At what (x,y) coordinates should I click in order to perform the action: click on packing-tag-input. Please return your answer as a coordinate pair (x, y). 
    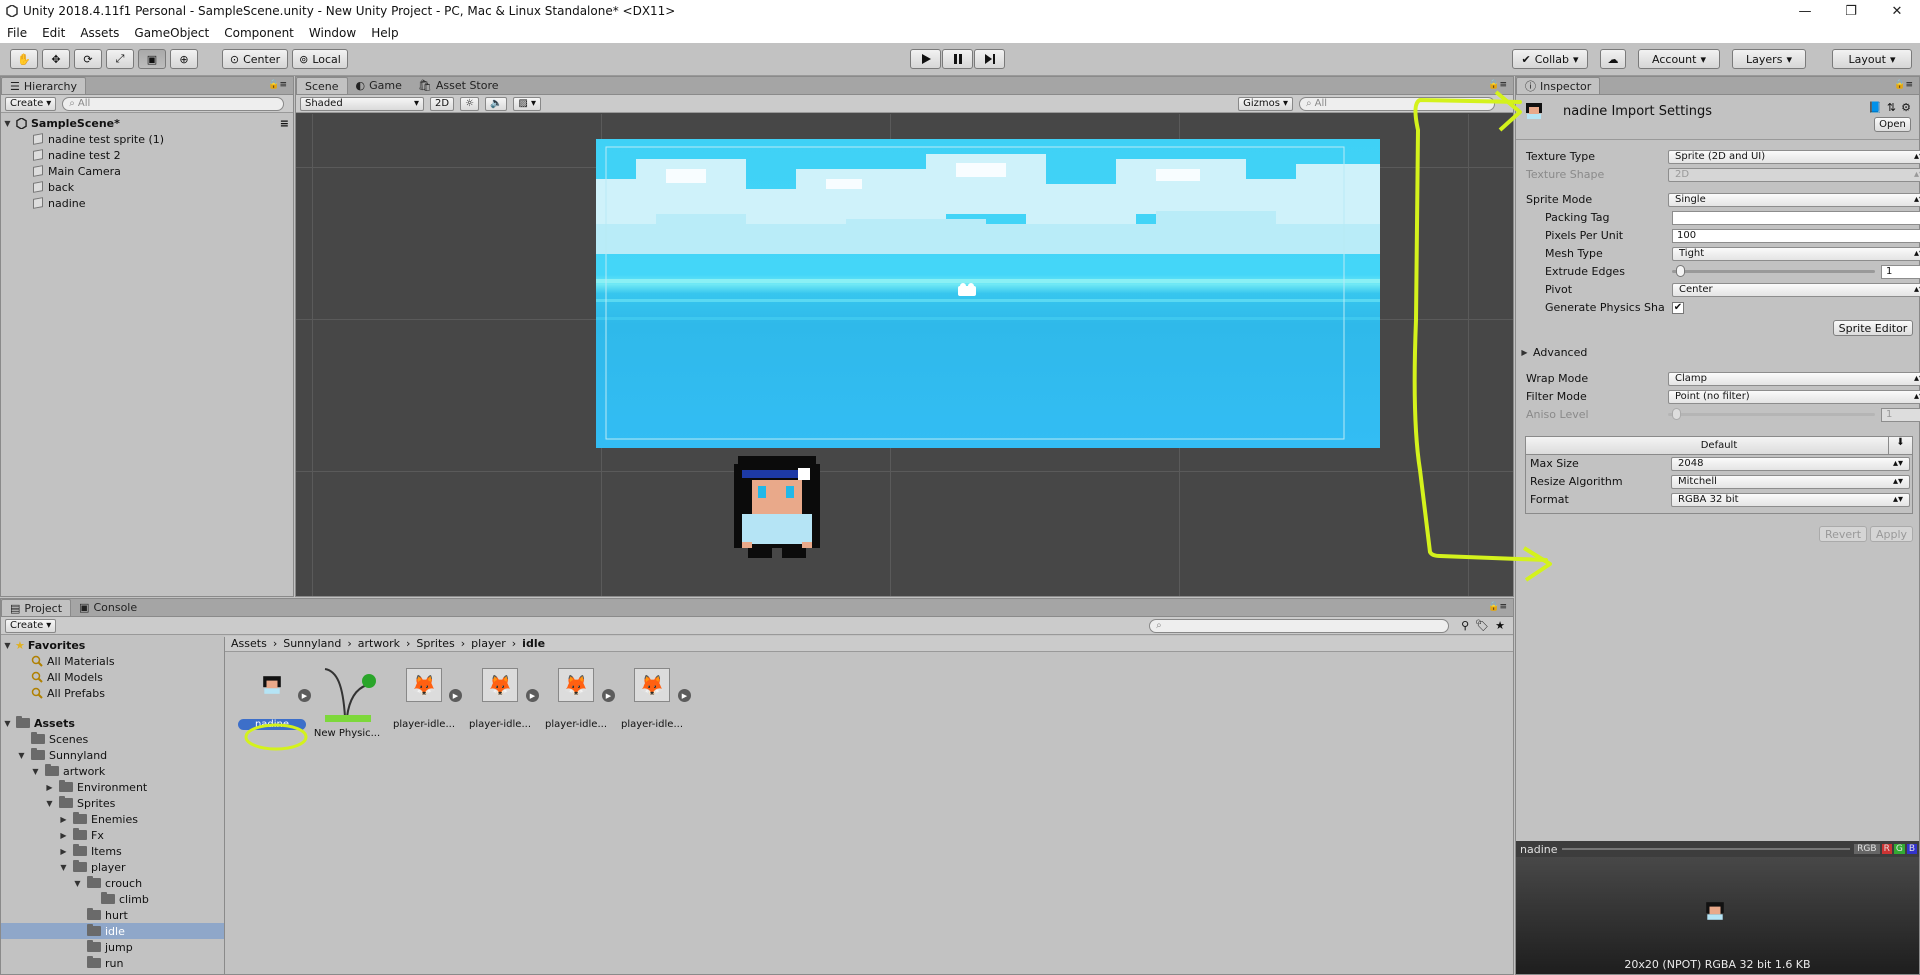
    Looking at the image, I should click on (1796, 217).